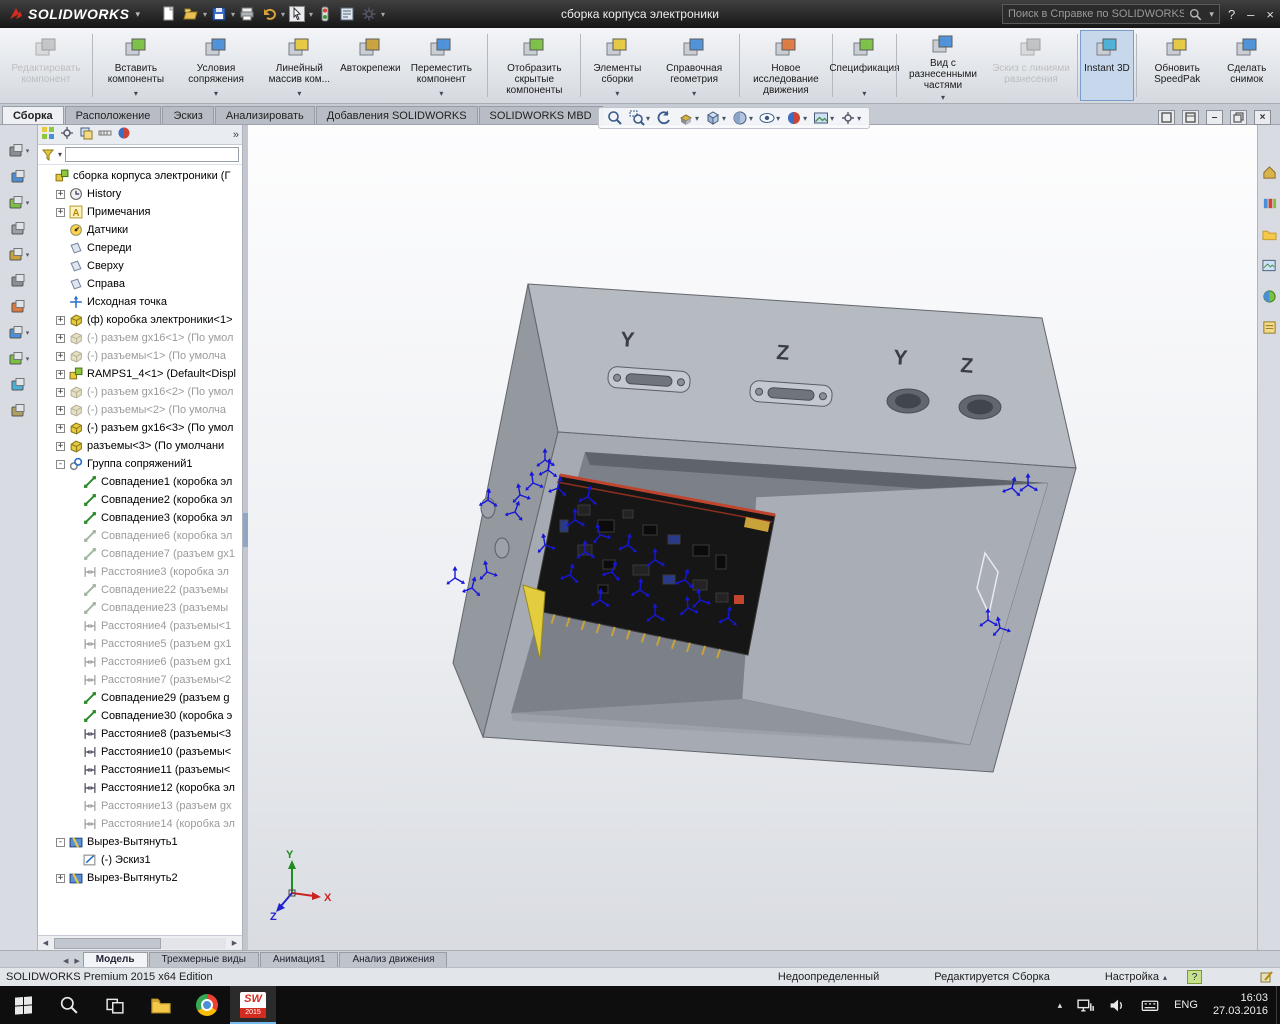 The height and width of the screenshot is (1024, 1280). I want to click on ribbon-button-условия-сопряжения: Условия сопряжения ▾, so click(216, 65).